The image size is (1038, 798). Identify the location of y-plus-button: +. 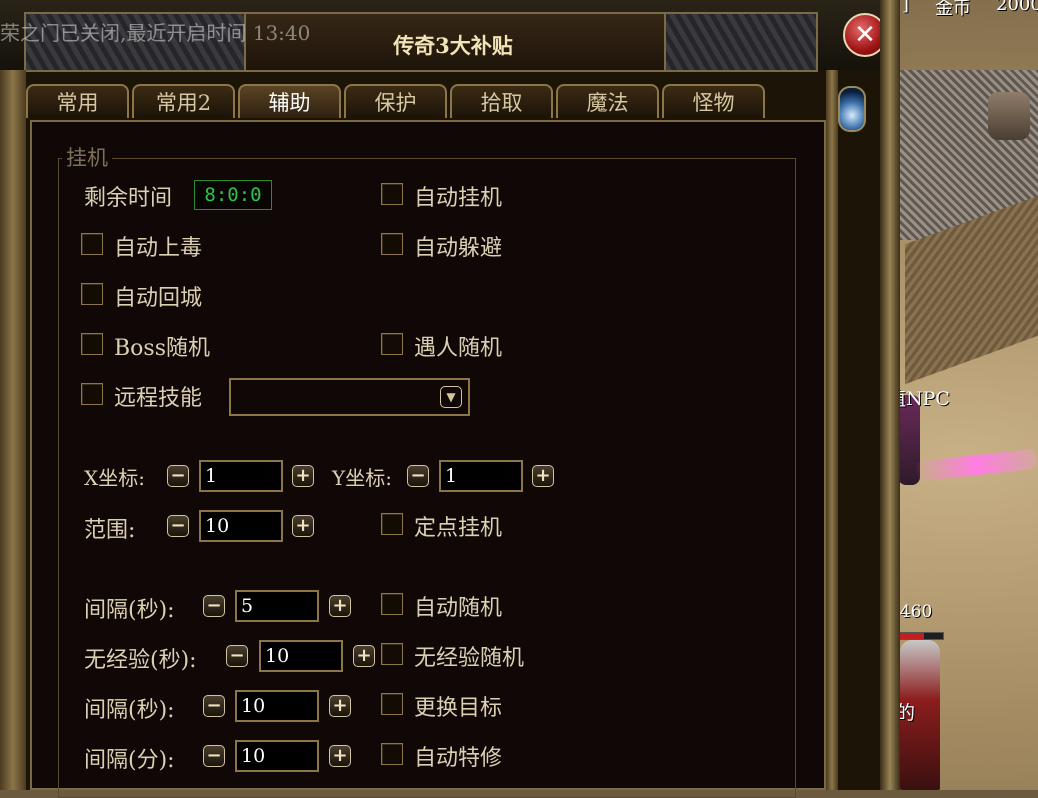
(543, 476).